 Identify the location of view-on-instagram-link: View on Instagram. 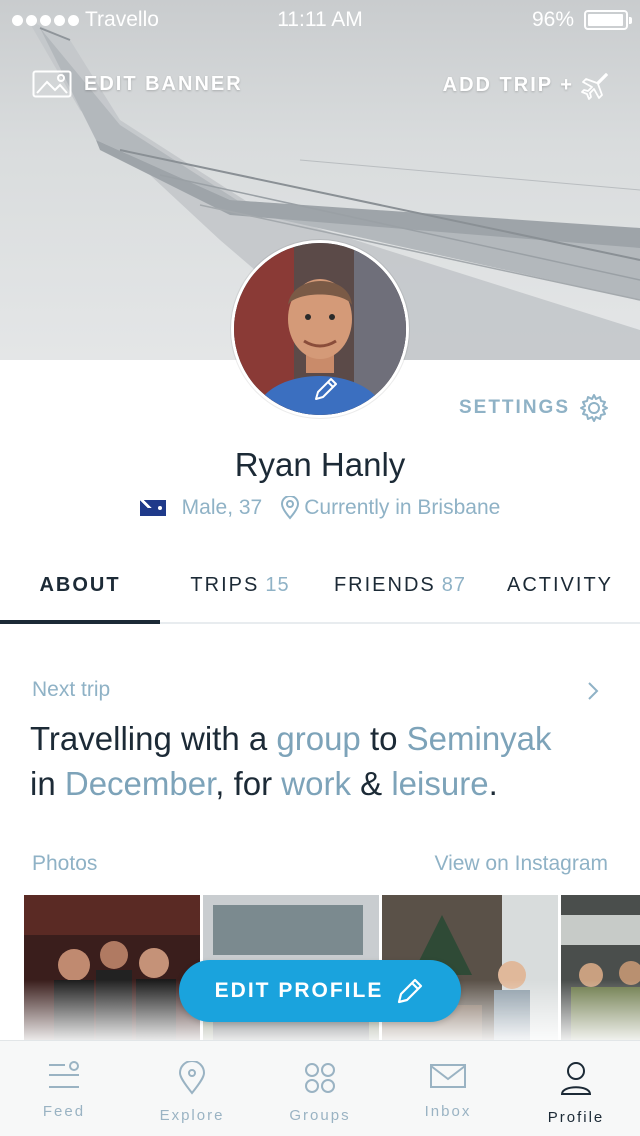
(521, 864).